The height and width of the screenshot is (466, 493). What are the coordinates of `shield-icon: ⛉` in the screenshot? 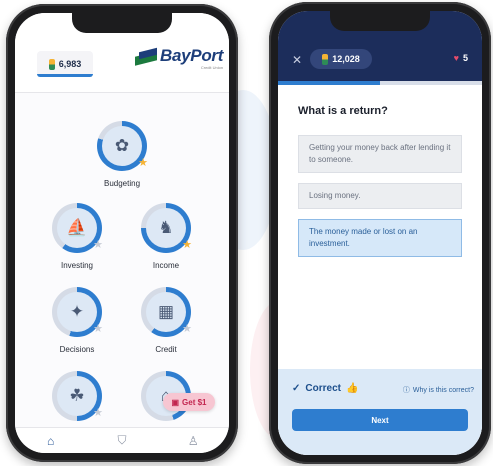 It's located at (122, 440).